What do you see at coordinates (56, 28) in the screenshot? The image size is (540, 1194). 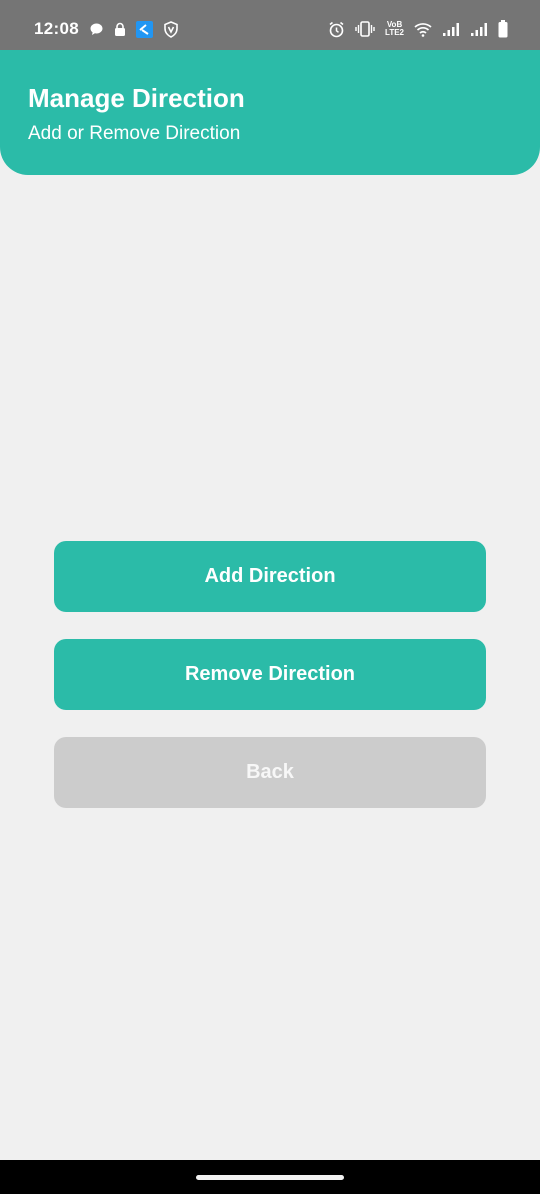 I see `status-time: 12:08` at bounding box center [56, 28].